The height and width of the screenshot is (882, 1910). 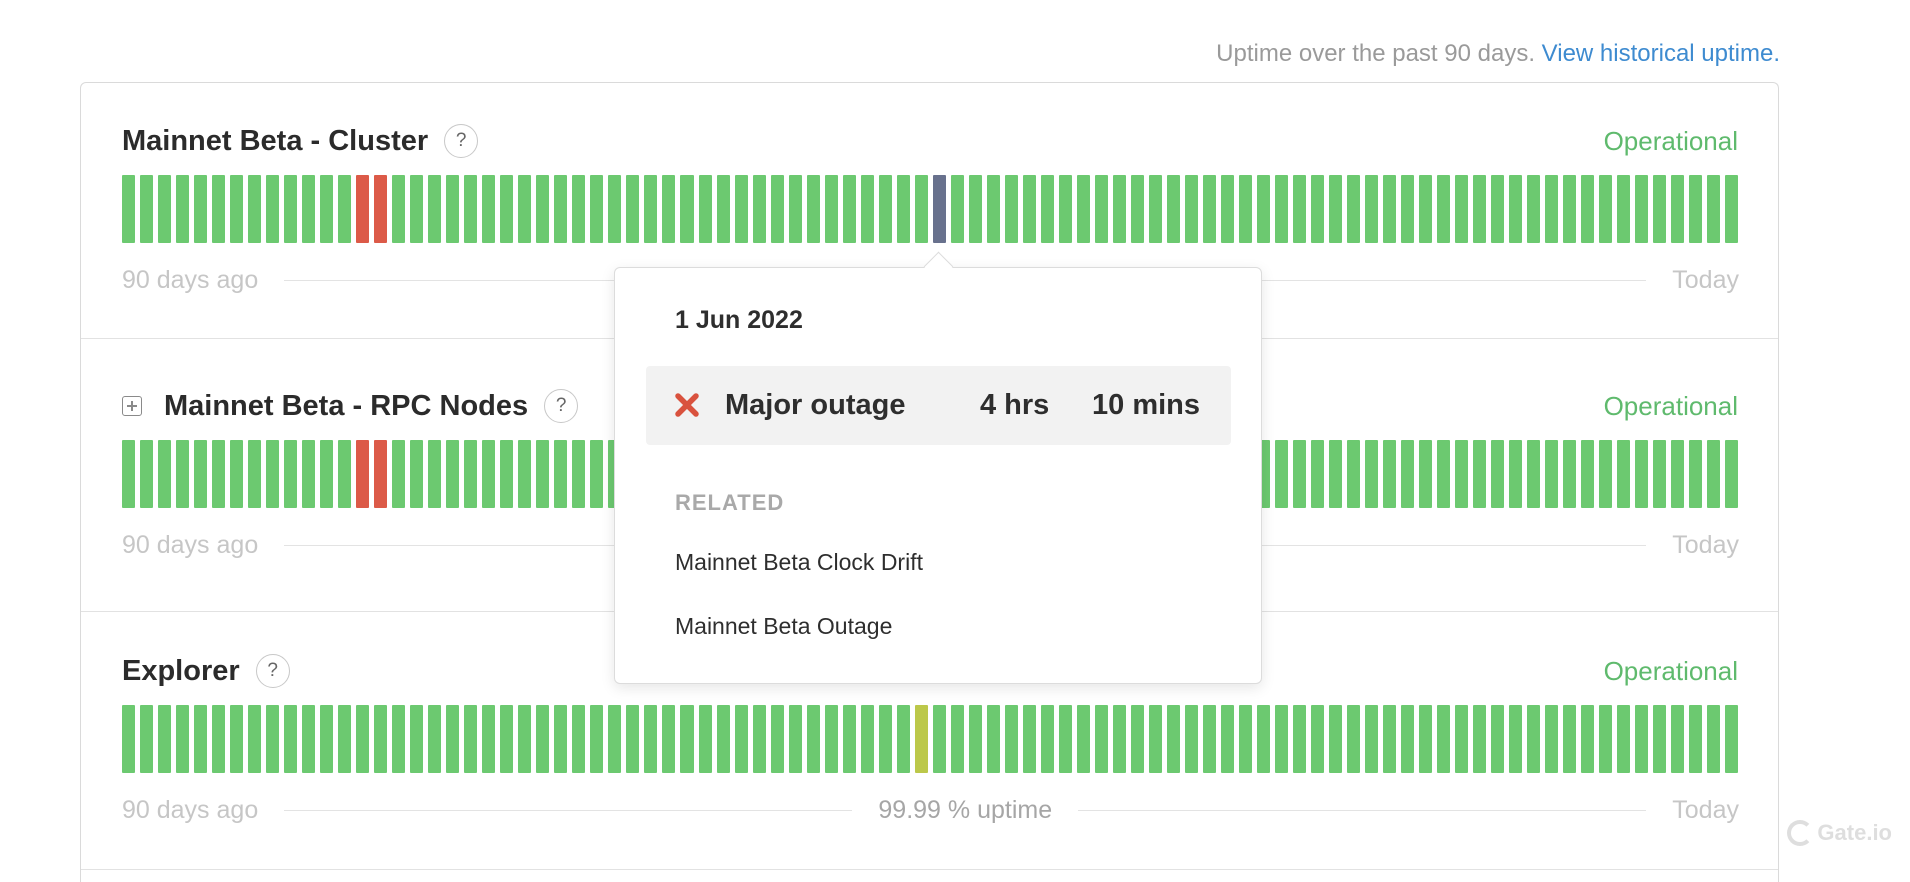 What do you see at coordinates (1661, 53) in the screenshot?
I see `view-historical-uptime-link: View historical uptime.` at bounding box center [1661, 53].